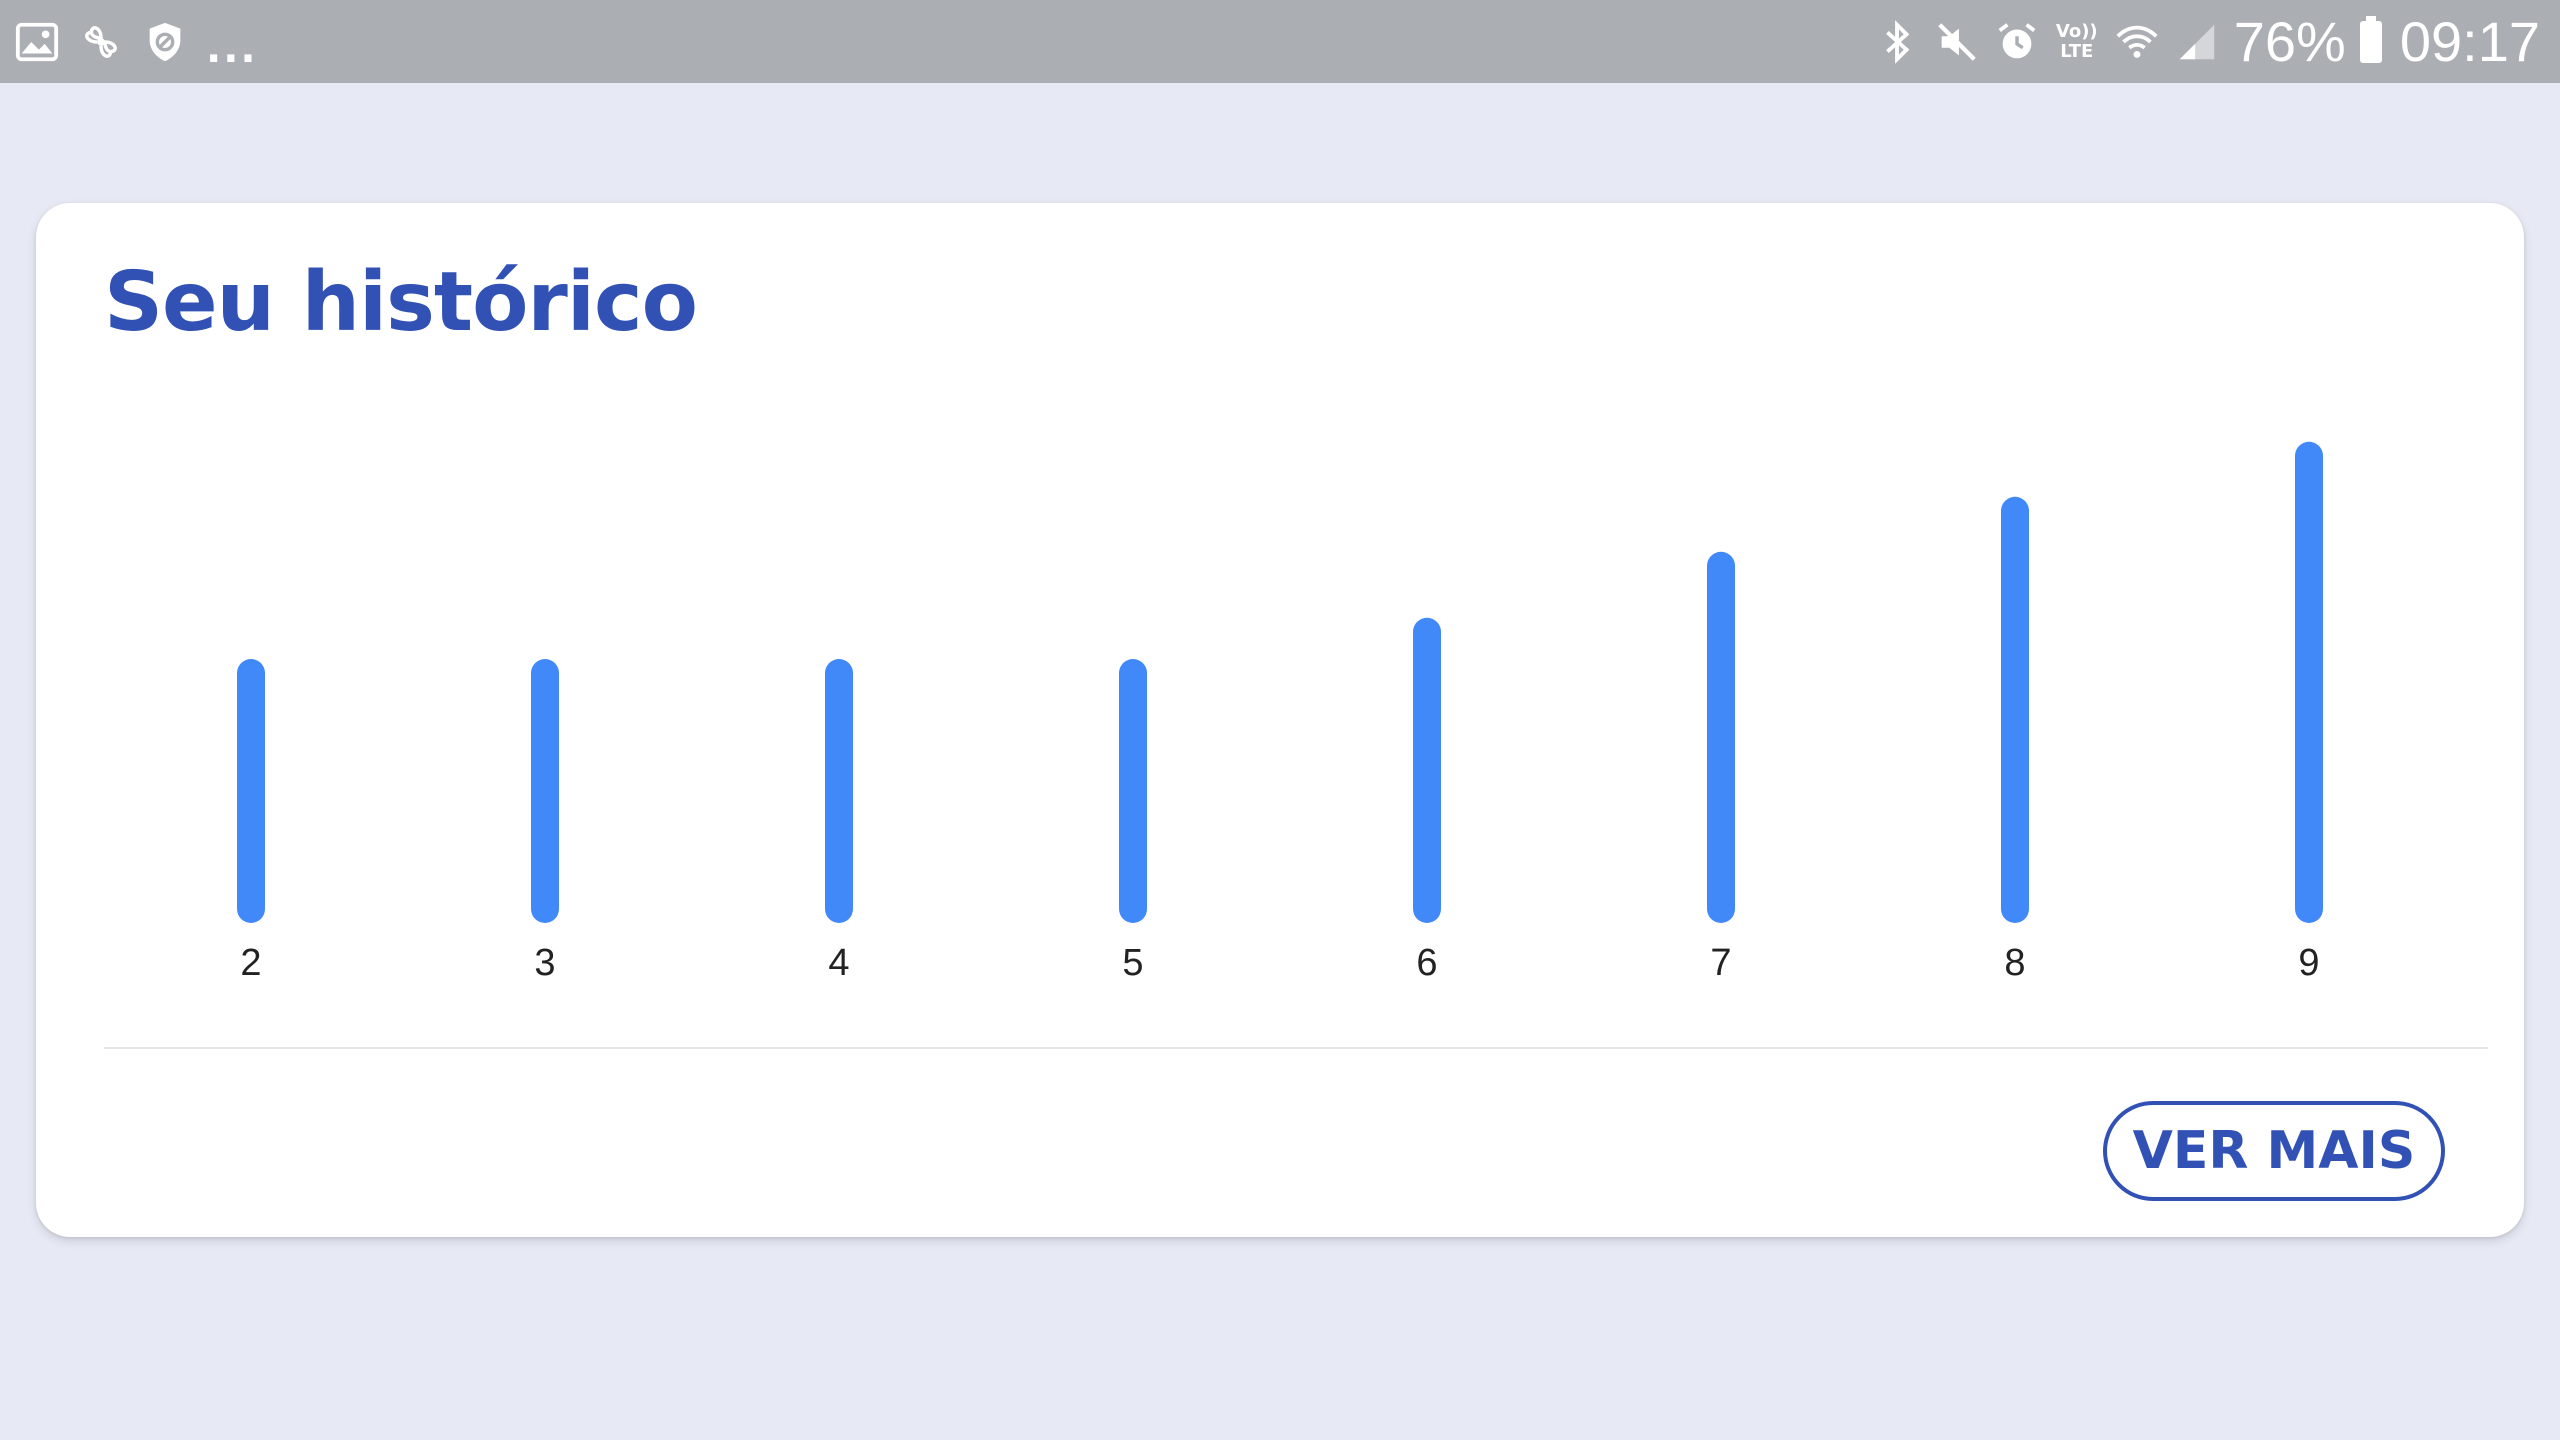  Describe the element at coordinates (1280, 41) in the screenshot. I see `status-bar: ... Vo)) LTE 76% 09:17` at that location.